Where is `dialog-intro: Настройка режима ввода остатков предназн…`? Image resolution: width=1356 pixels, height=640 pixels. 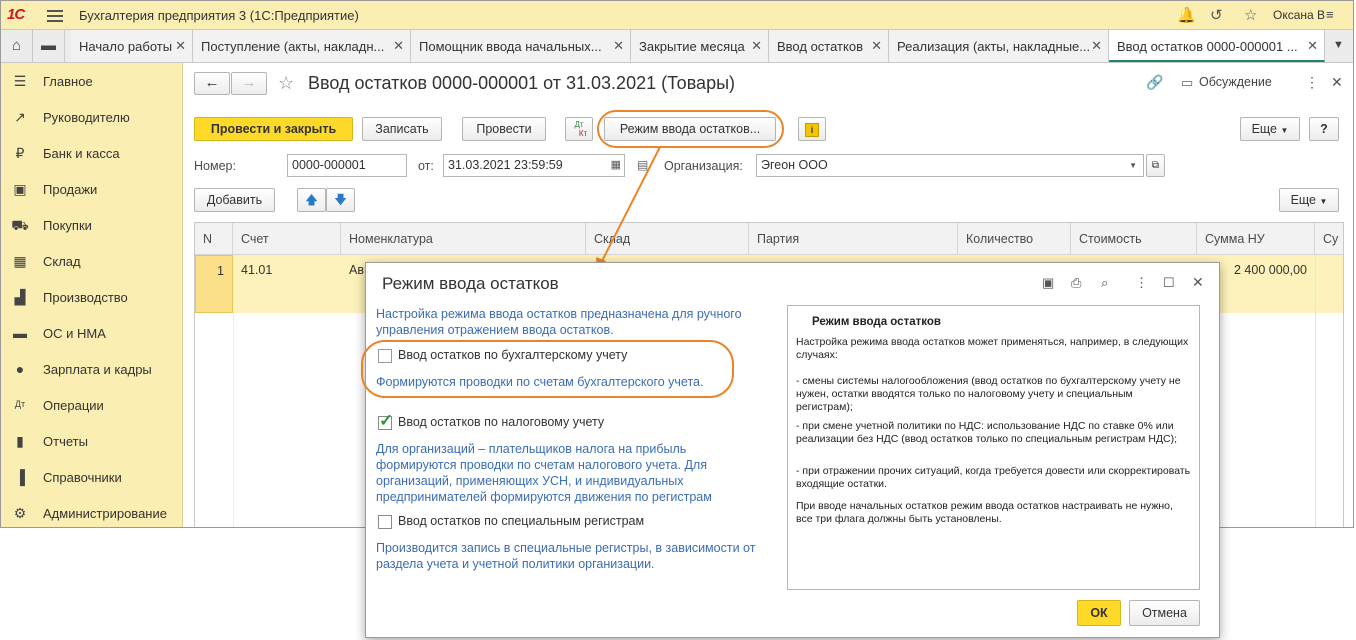
dialog-intro: Настройка режима ввода остатков предназн… is located at coordinates (559, 322).